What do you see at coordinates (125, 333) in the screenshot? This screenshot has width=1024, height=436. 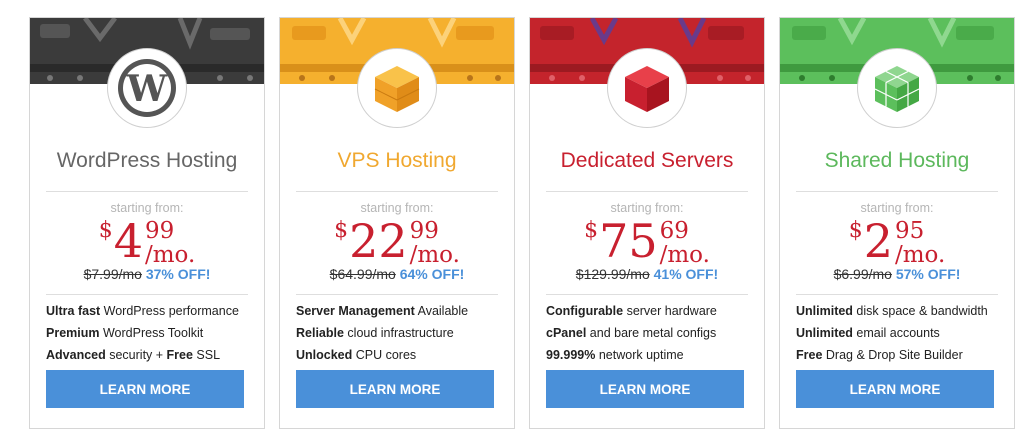 I see `feature-item: Premium WordPress Toolkit` at bounding box center [125, 333].